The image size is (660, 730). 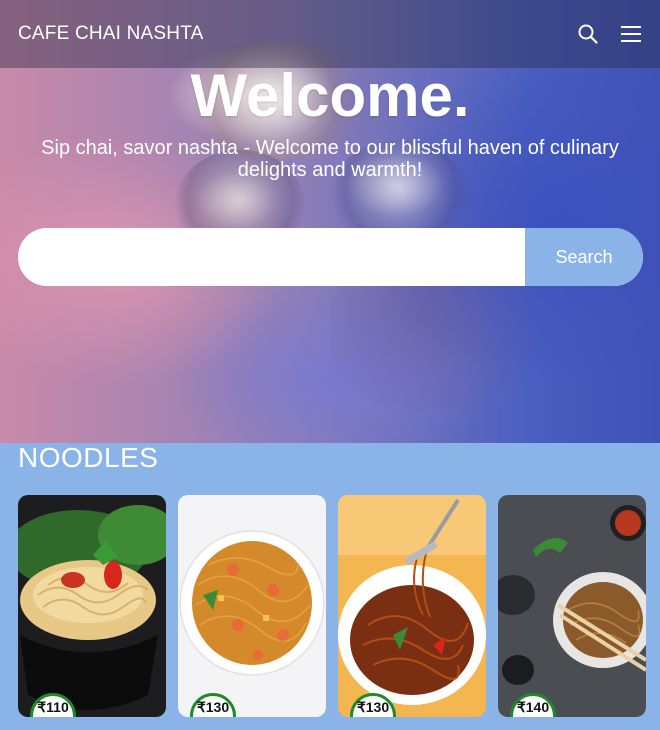 I want to click on hakka-noodles-image, so click(x=412, y=606).